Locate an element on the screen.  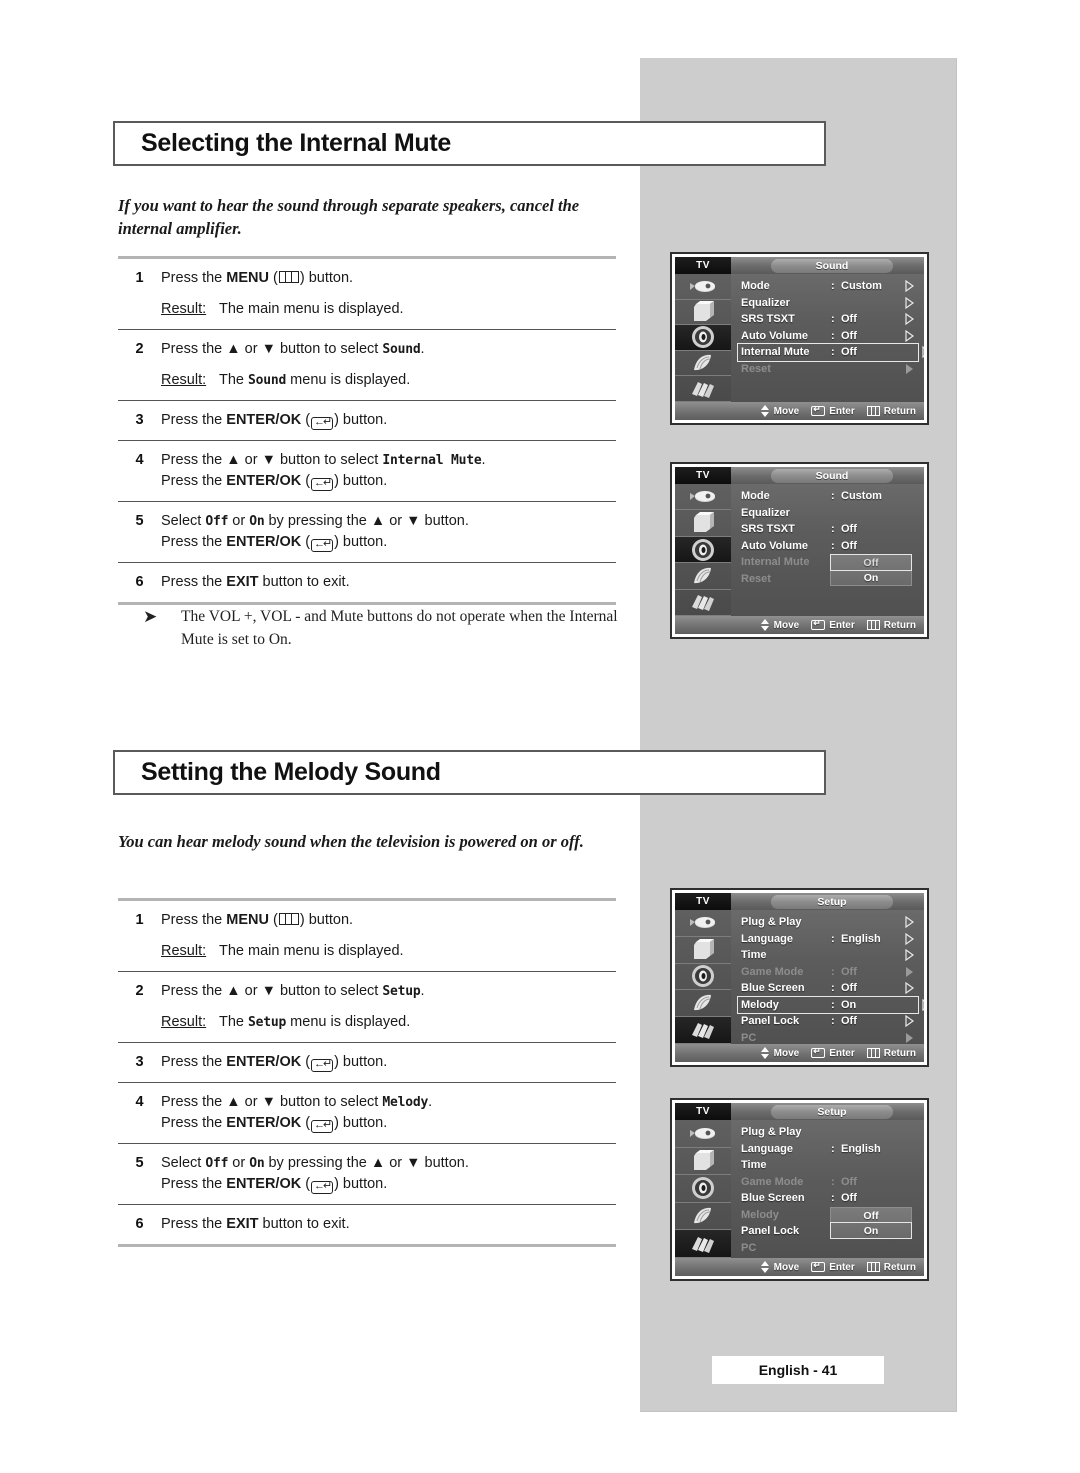
osd-row-panel-lock: Panel Lock: Off is located at coordinates (832, 1021).